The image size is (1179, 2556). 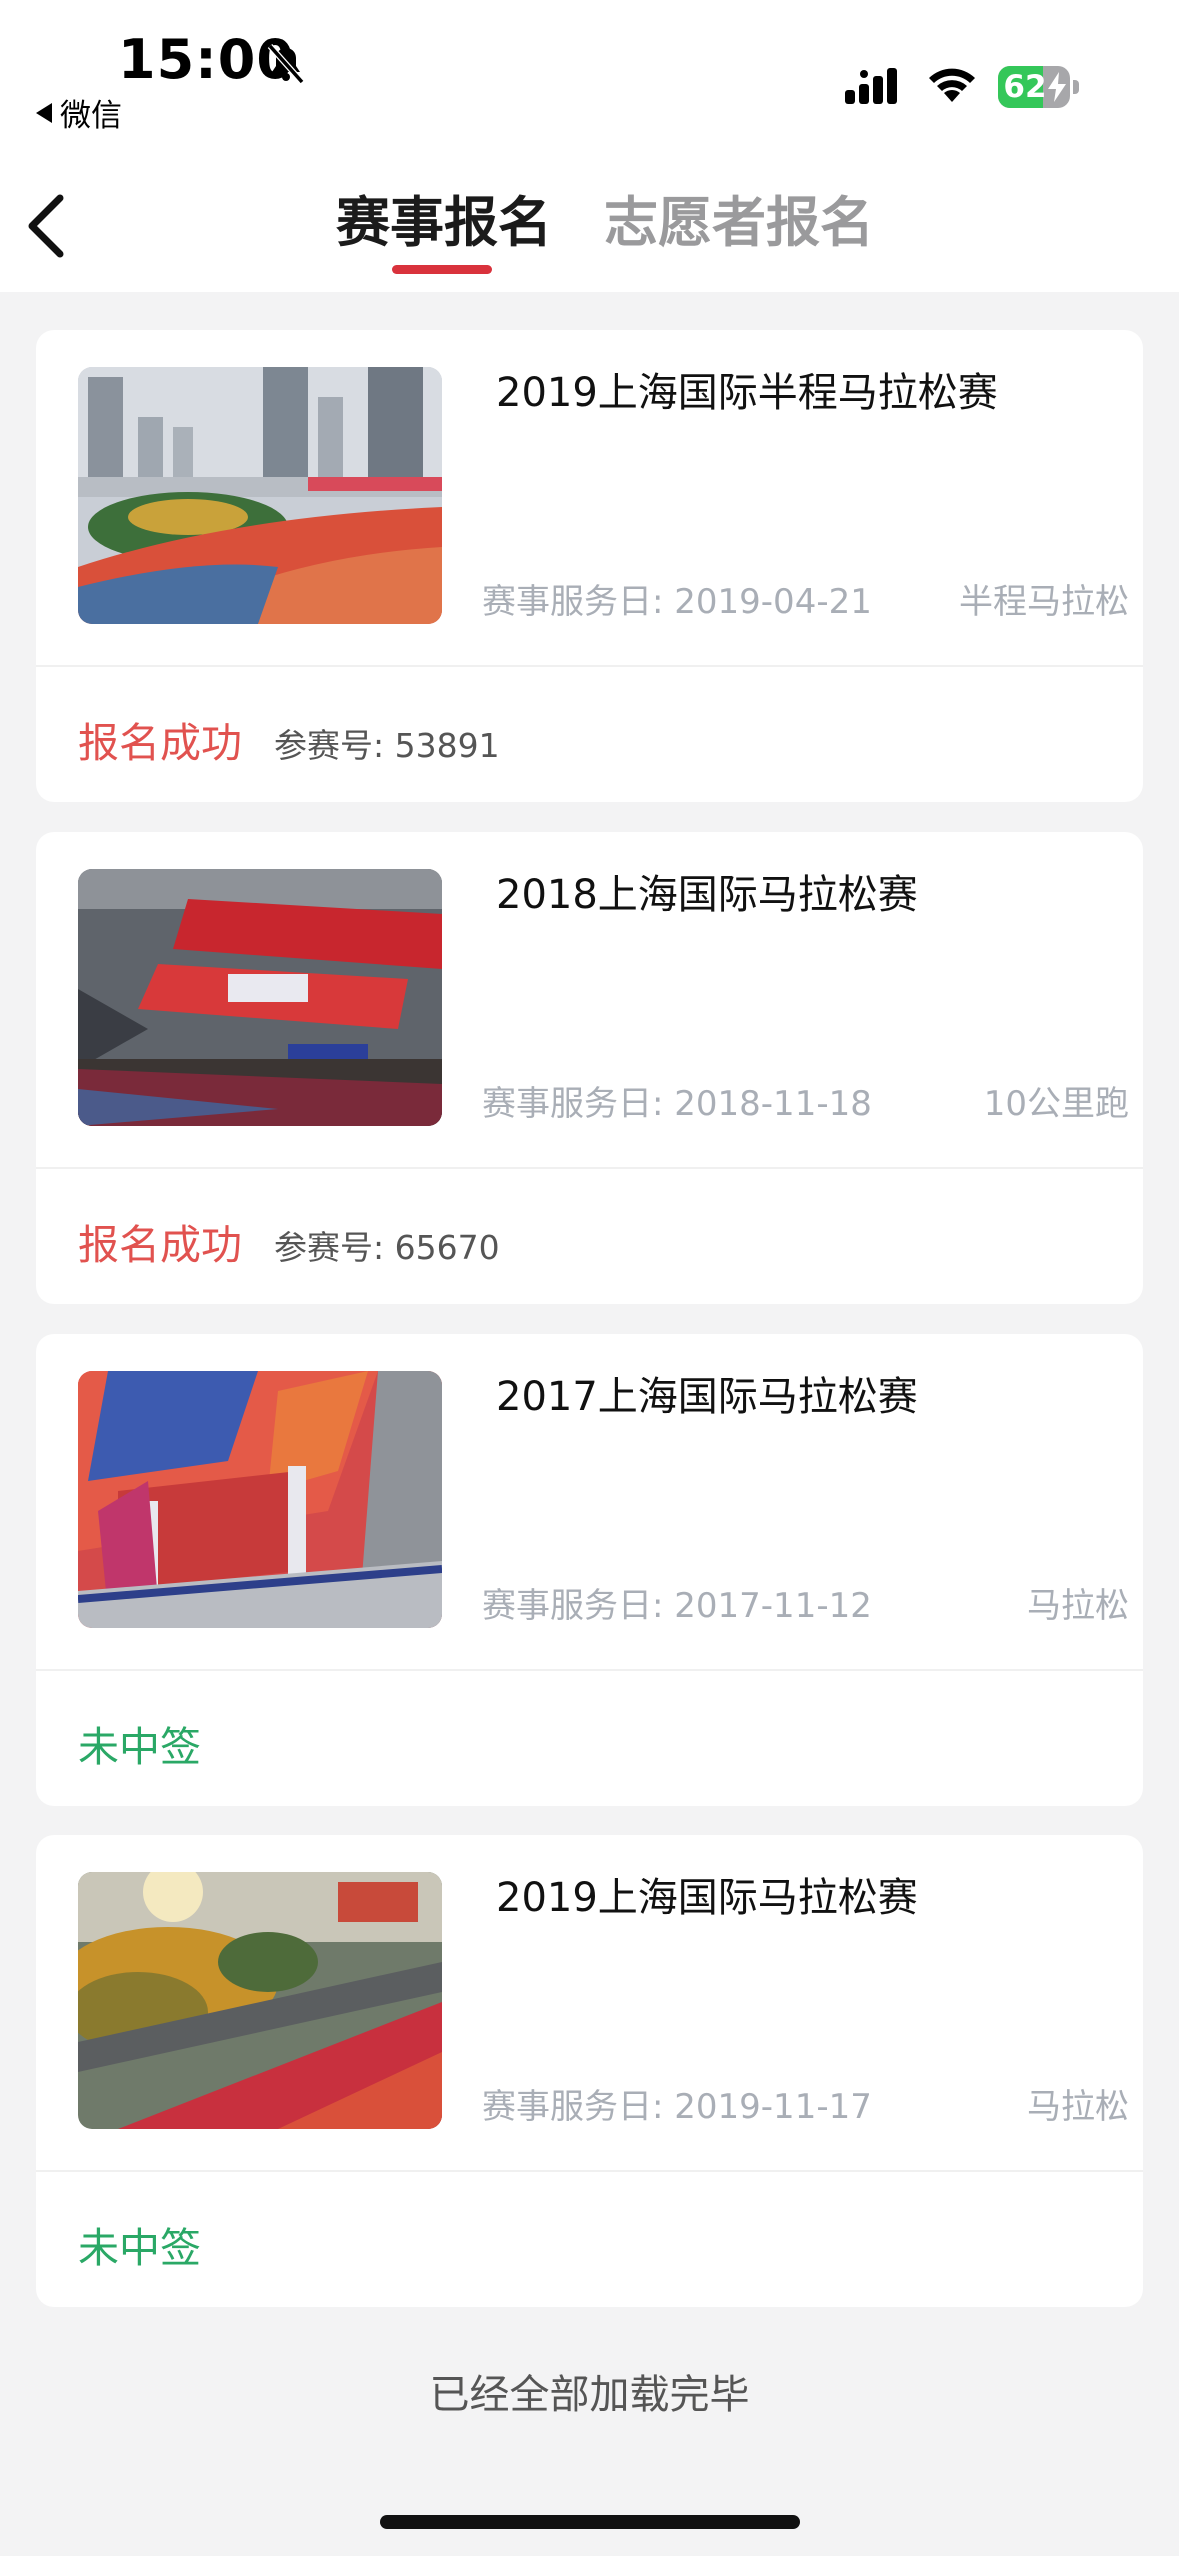 What do you see at coordinates (739, 217) in the screenshot?
I see `tab-volunteer-registration: 志愿者报名` at bounding box center [739, 217].